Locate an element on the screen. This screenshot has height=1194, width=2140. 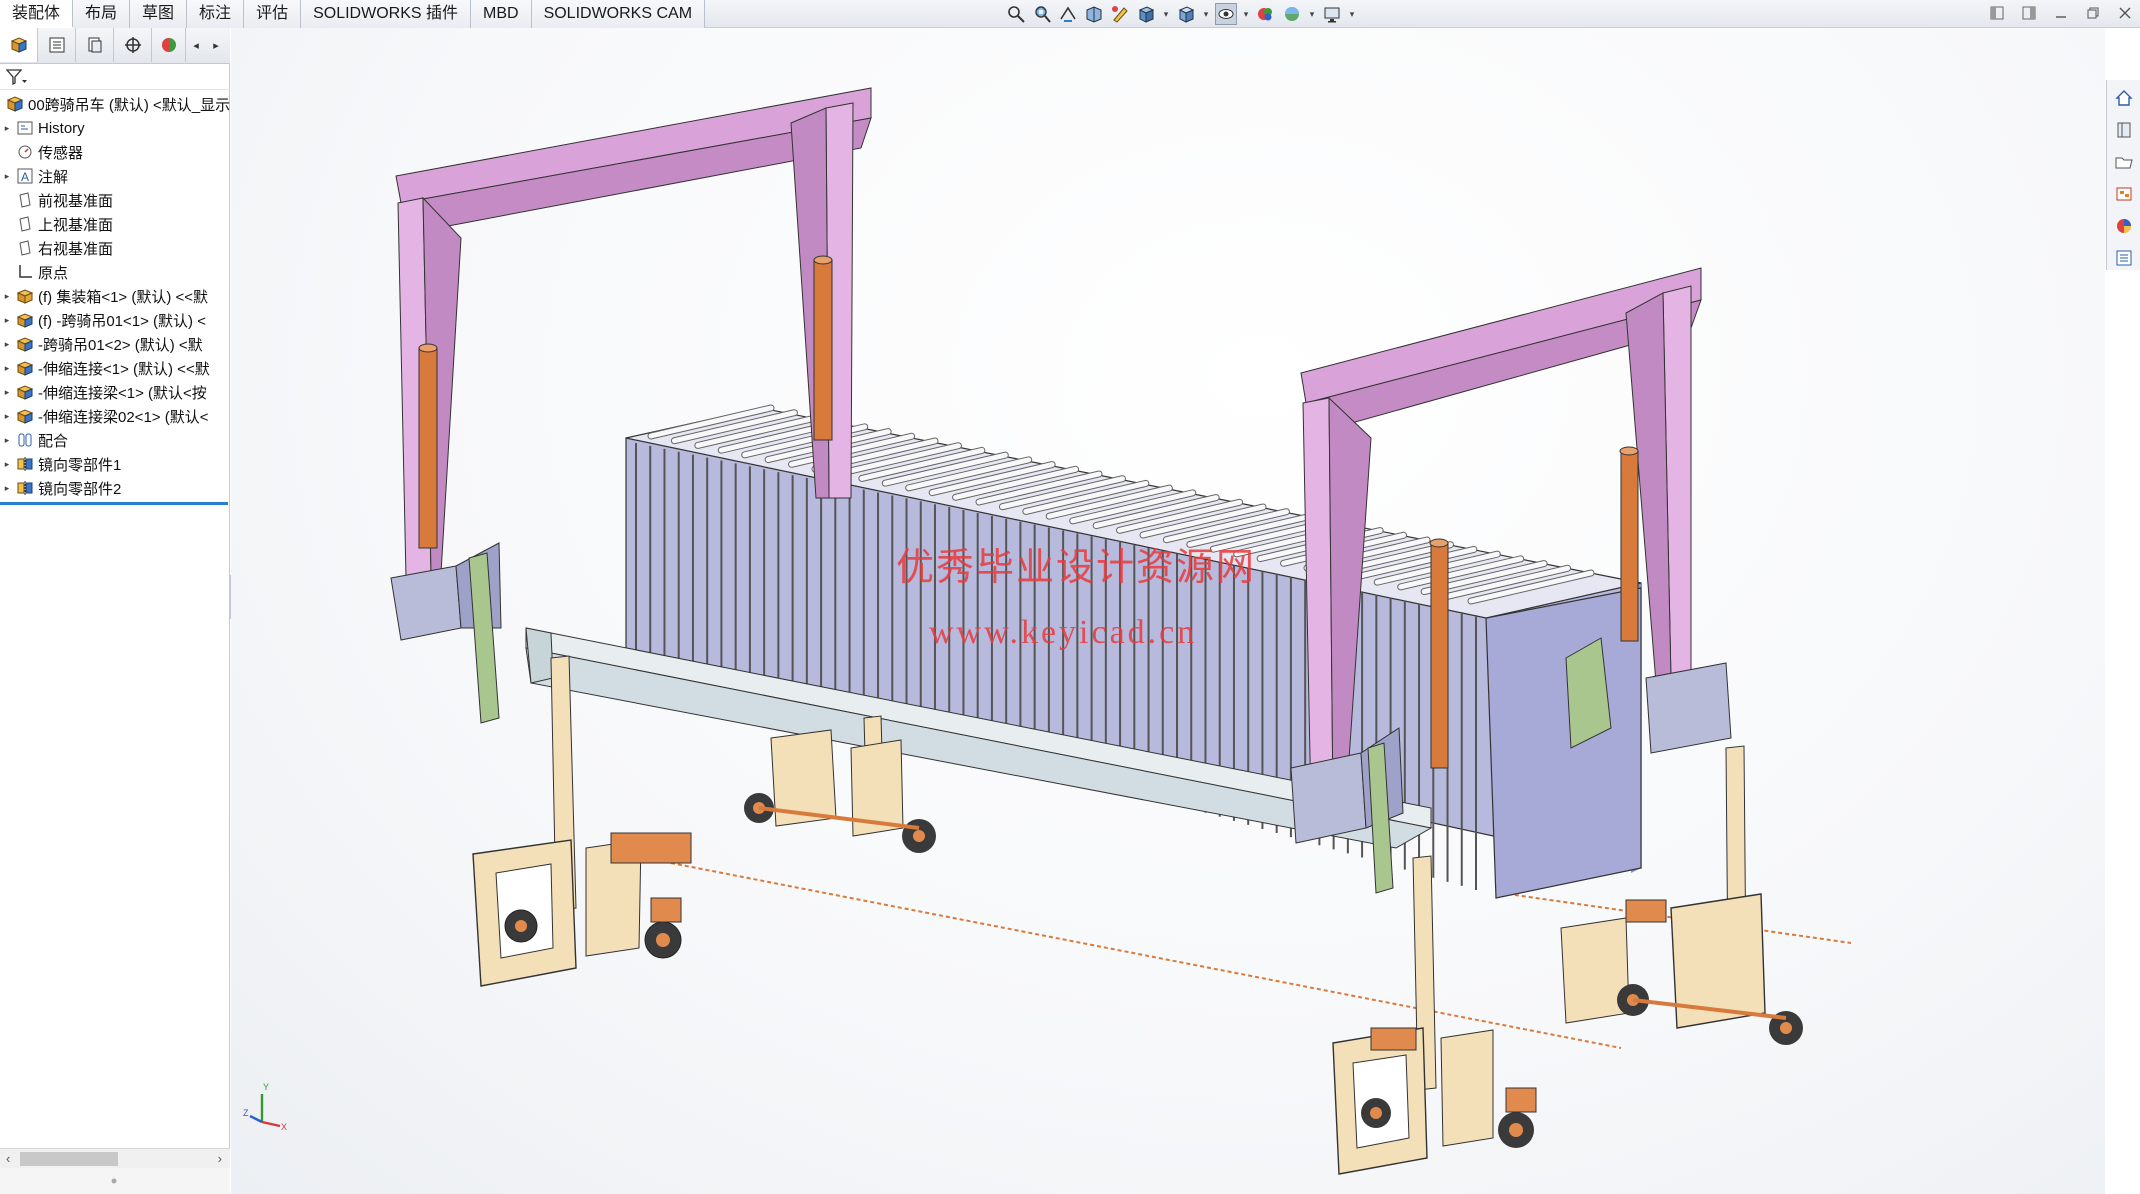
custom-properties-icon is located at coordinates (2124, 258).